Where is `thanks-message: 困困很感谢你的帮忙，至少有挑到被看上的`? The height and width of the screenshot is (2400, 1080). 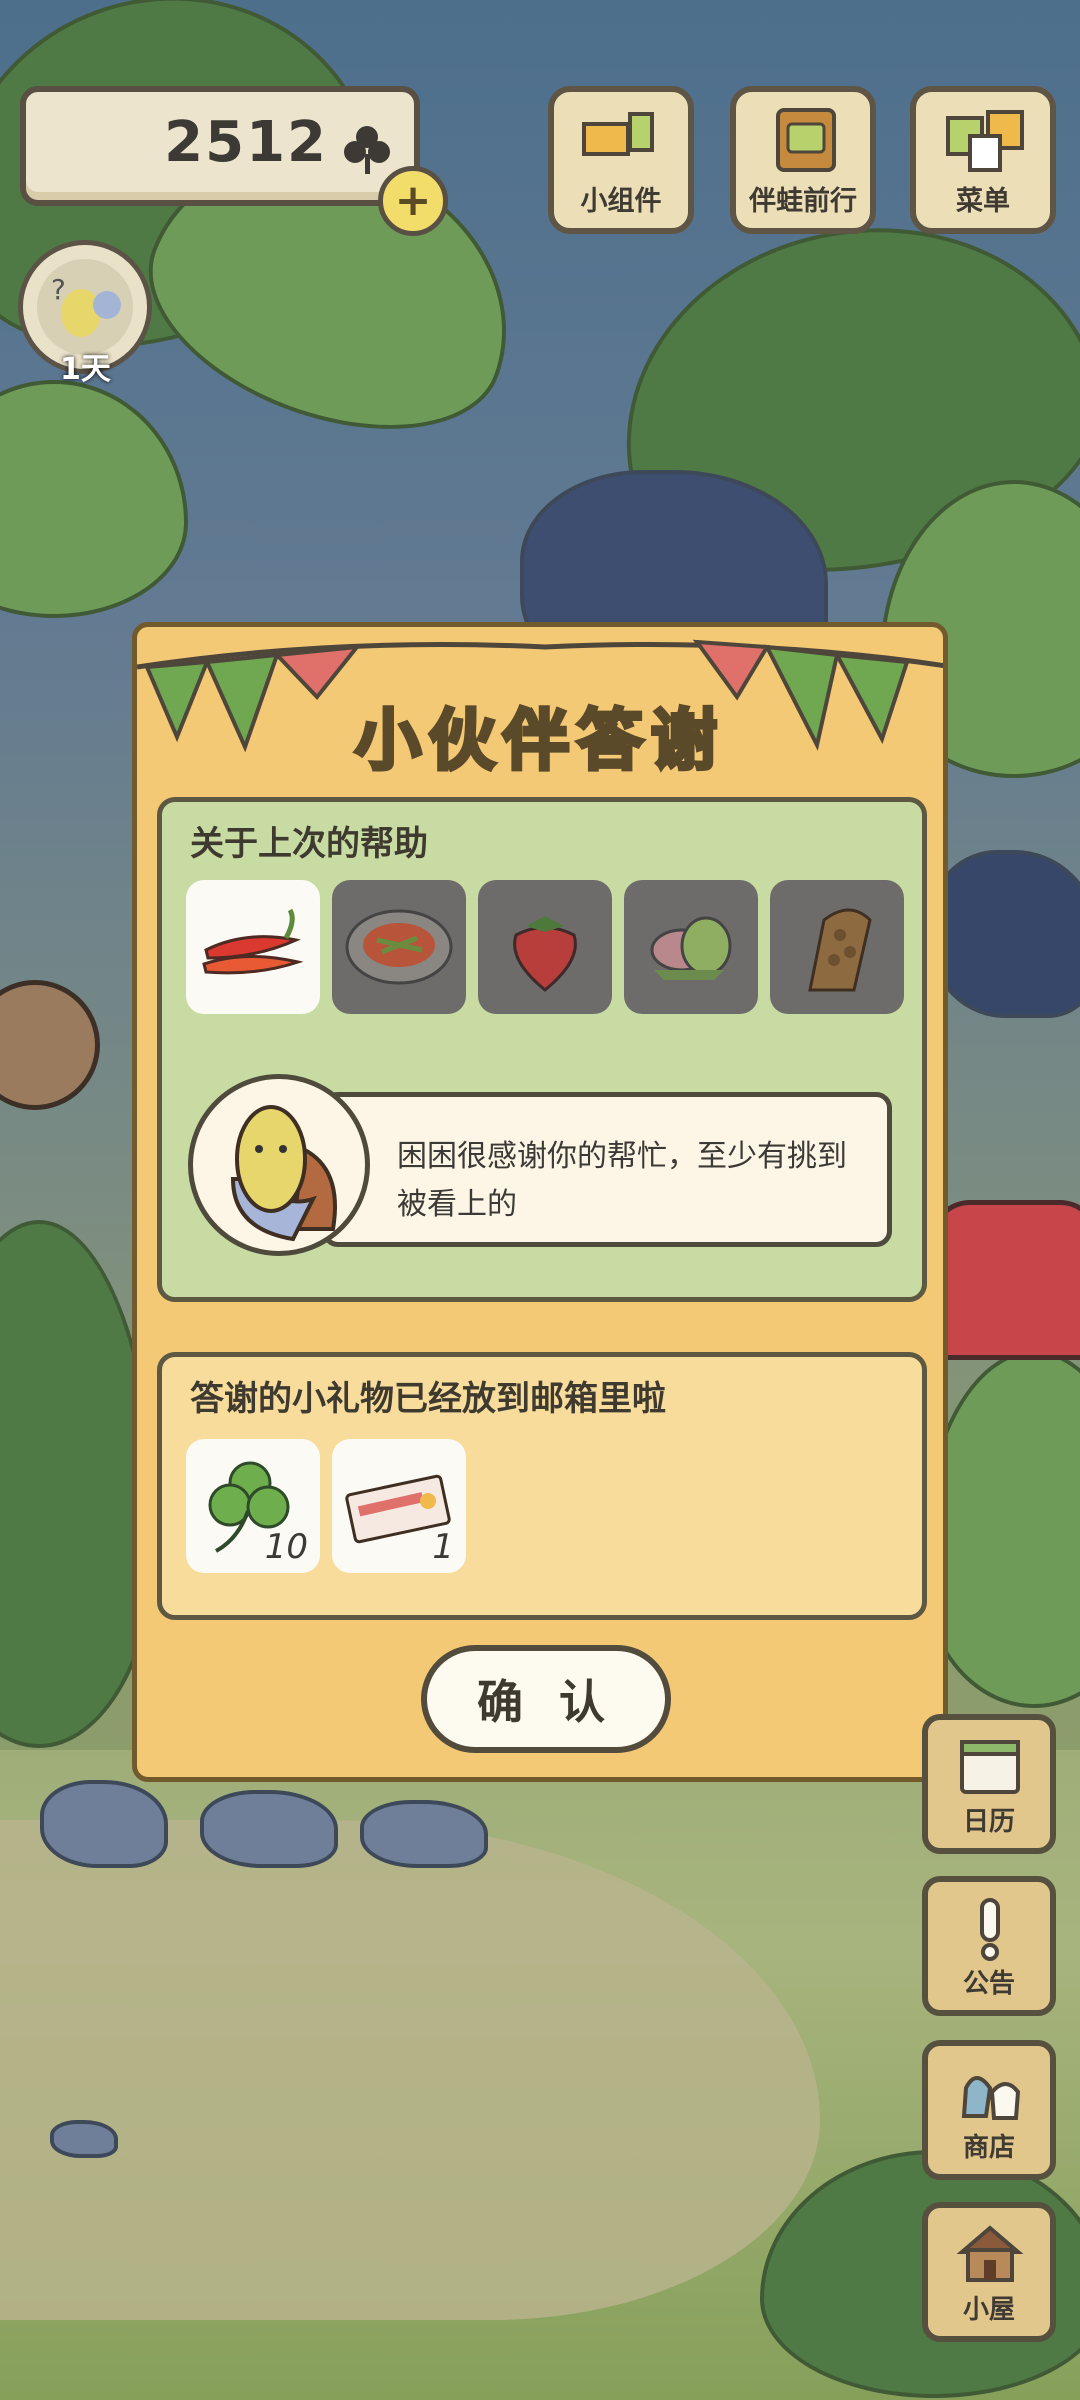
thanks-message: 困困很感谢你的帮忙，至少有挑到被看上的 is located at coordinates (622, 1180).